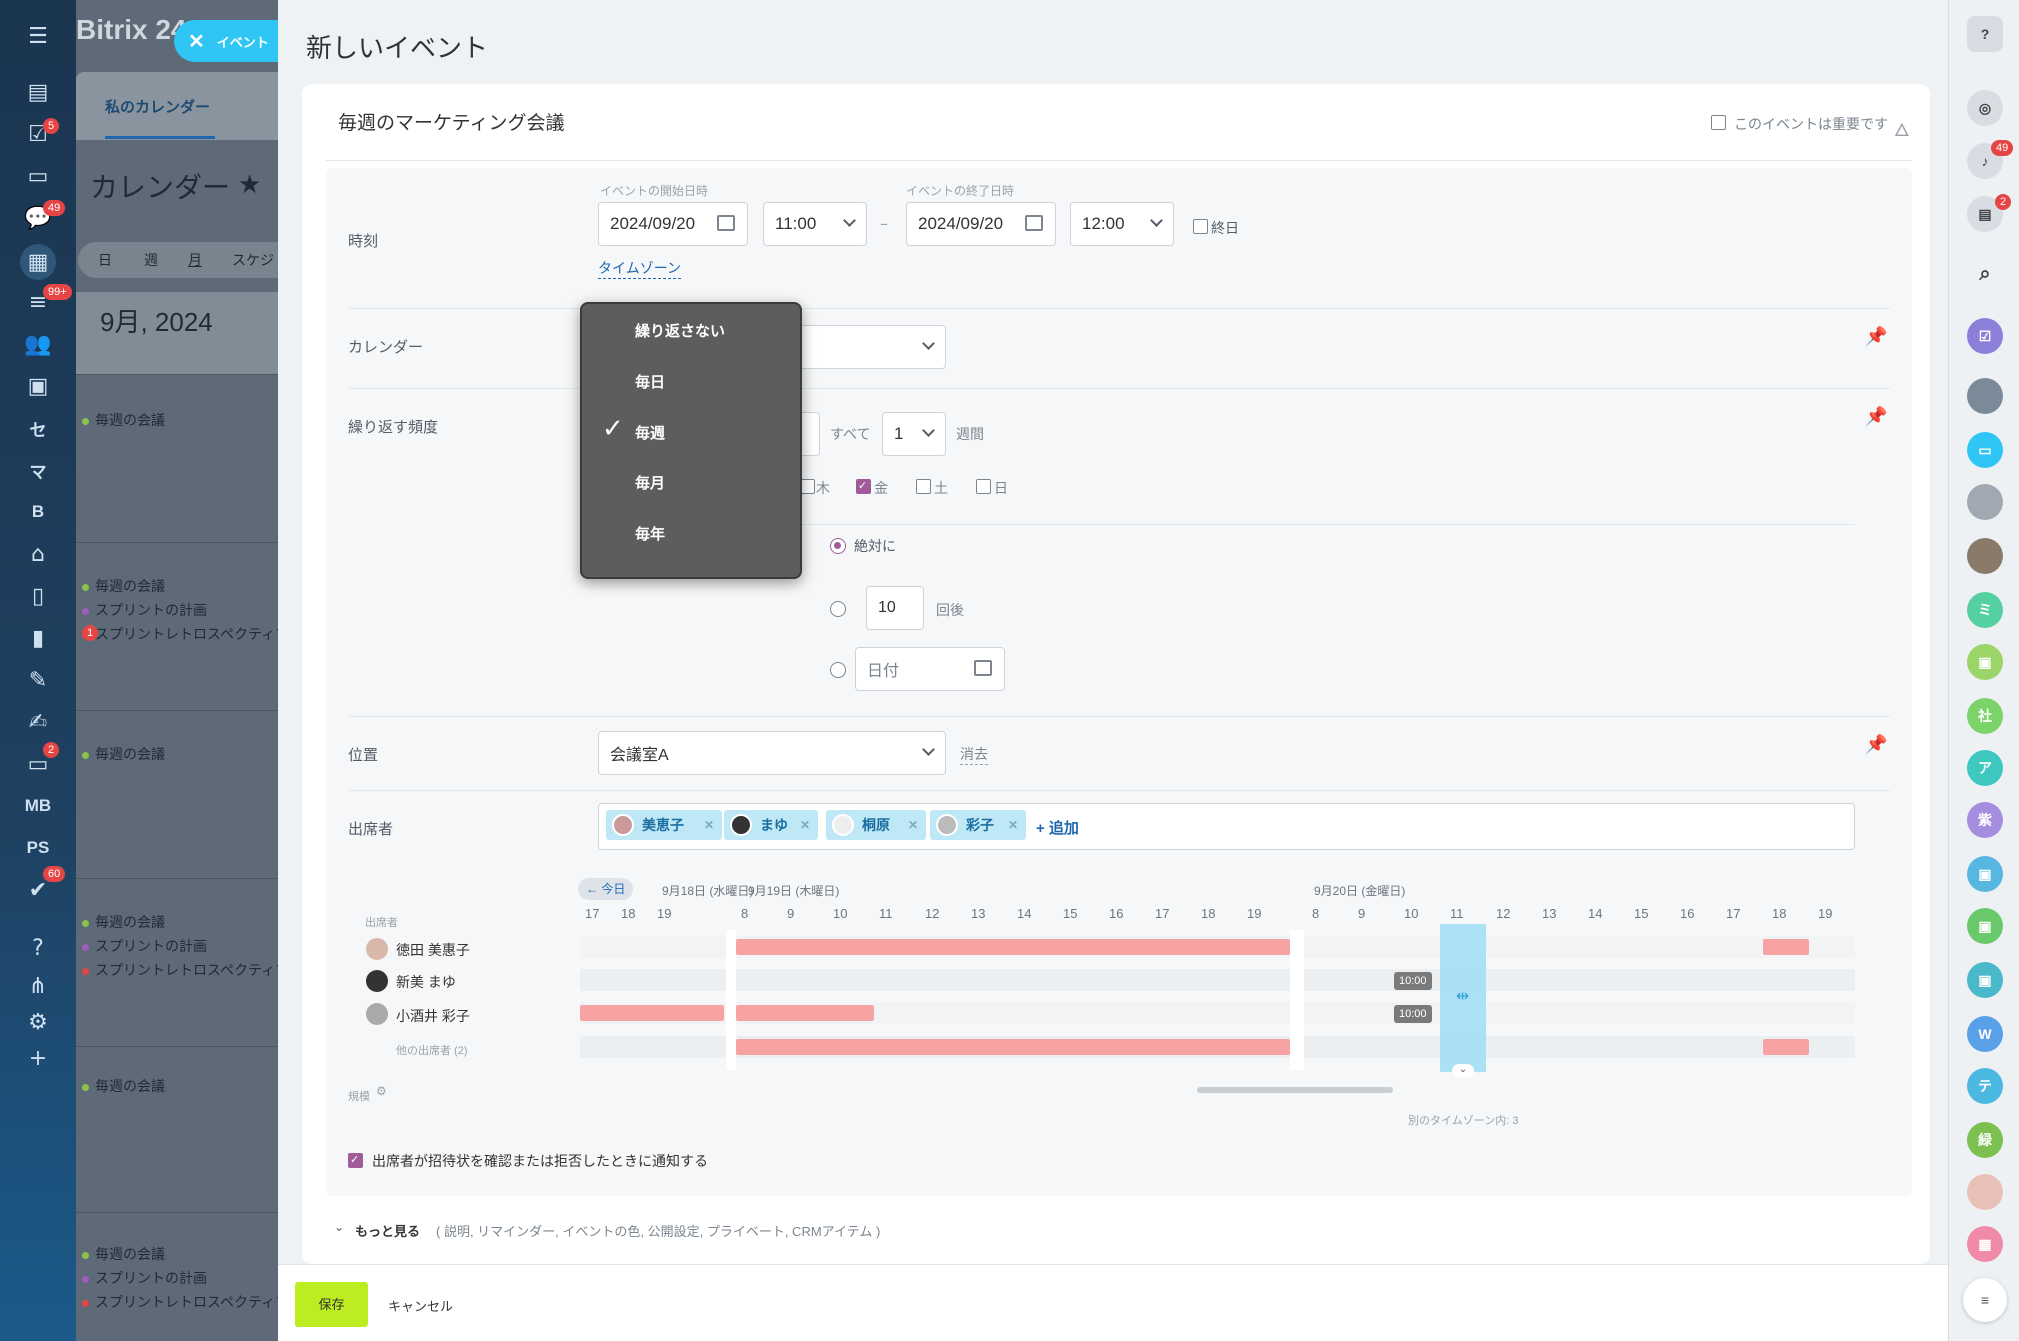 This screenshot has width=2019, height=1341. What do you see at coordinates (432, 1050) in the screenshot?
I see `planner-others: 他の出席者 (2)` at bounding box center [432, 1050].